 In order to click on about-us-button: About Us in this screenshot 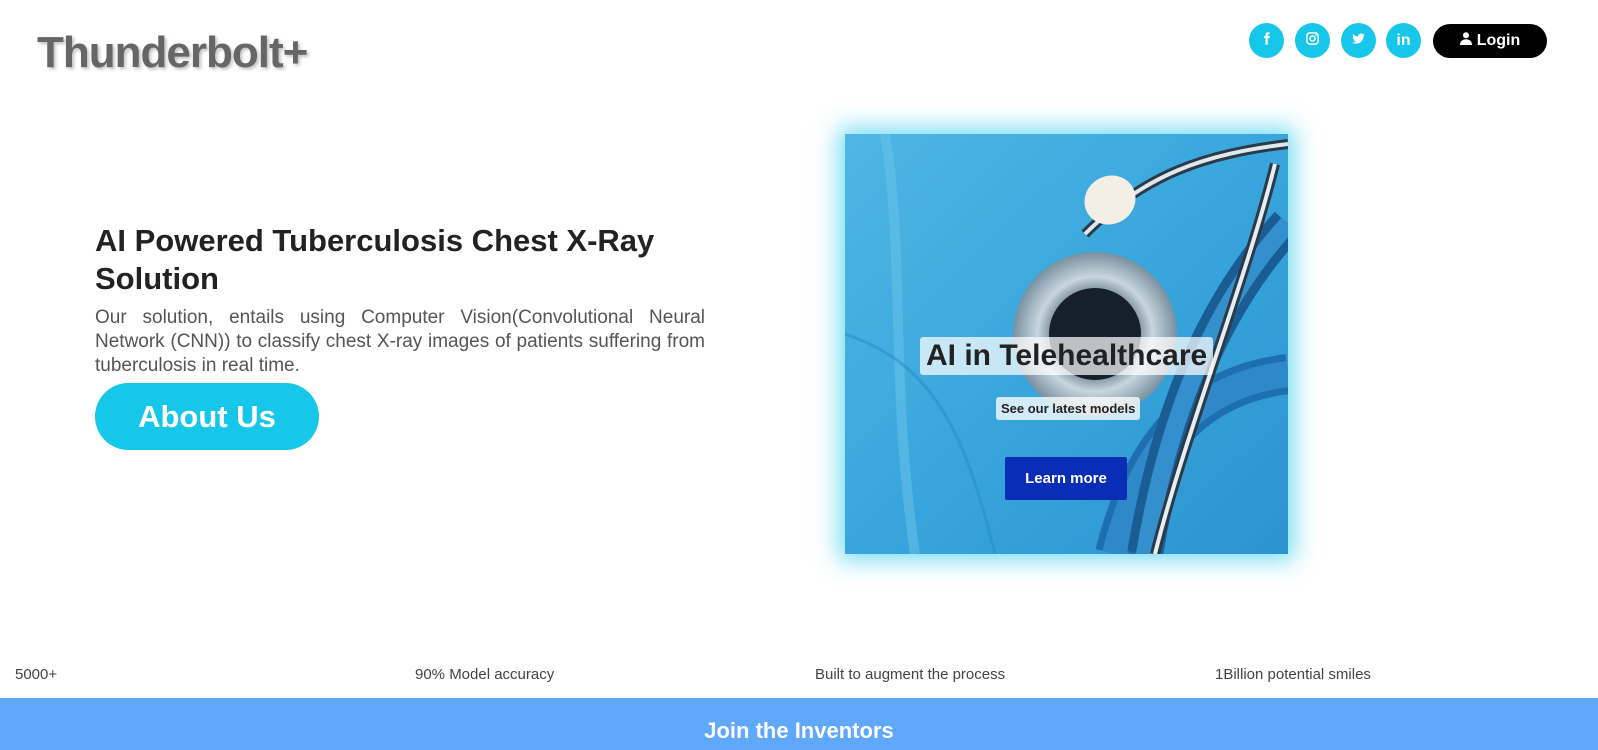, I will do `click(207, 416)`.